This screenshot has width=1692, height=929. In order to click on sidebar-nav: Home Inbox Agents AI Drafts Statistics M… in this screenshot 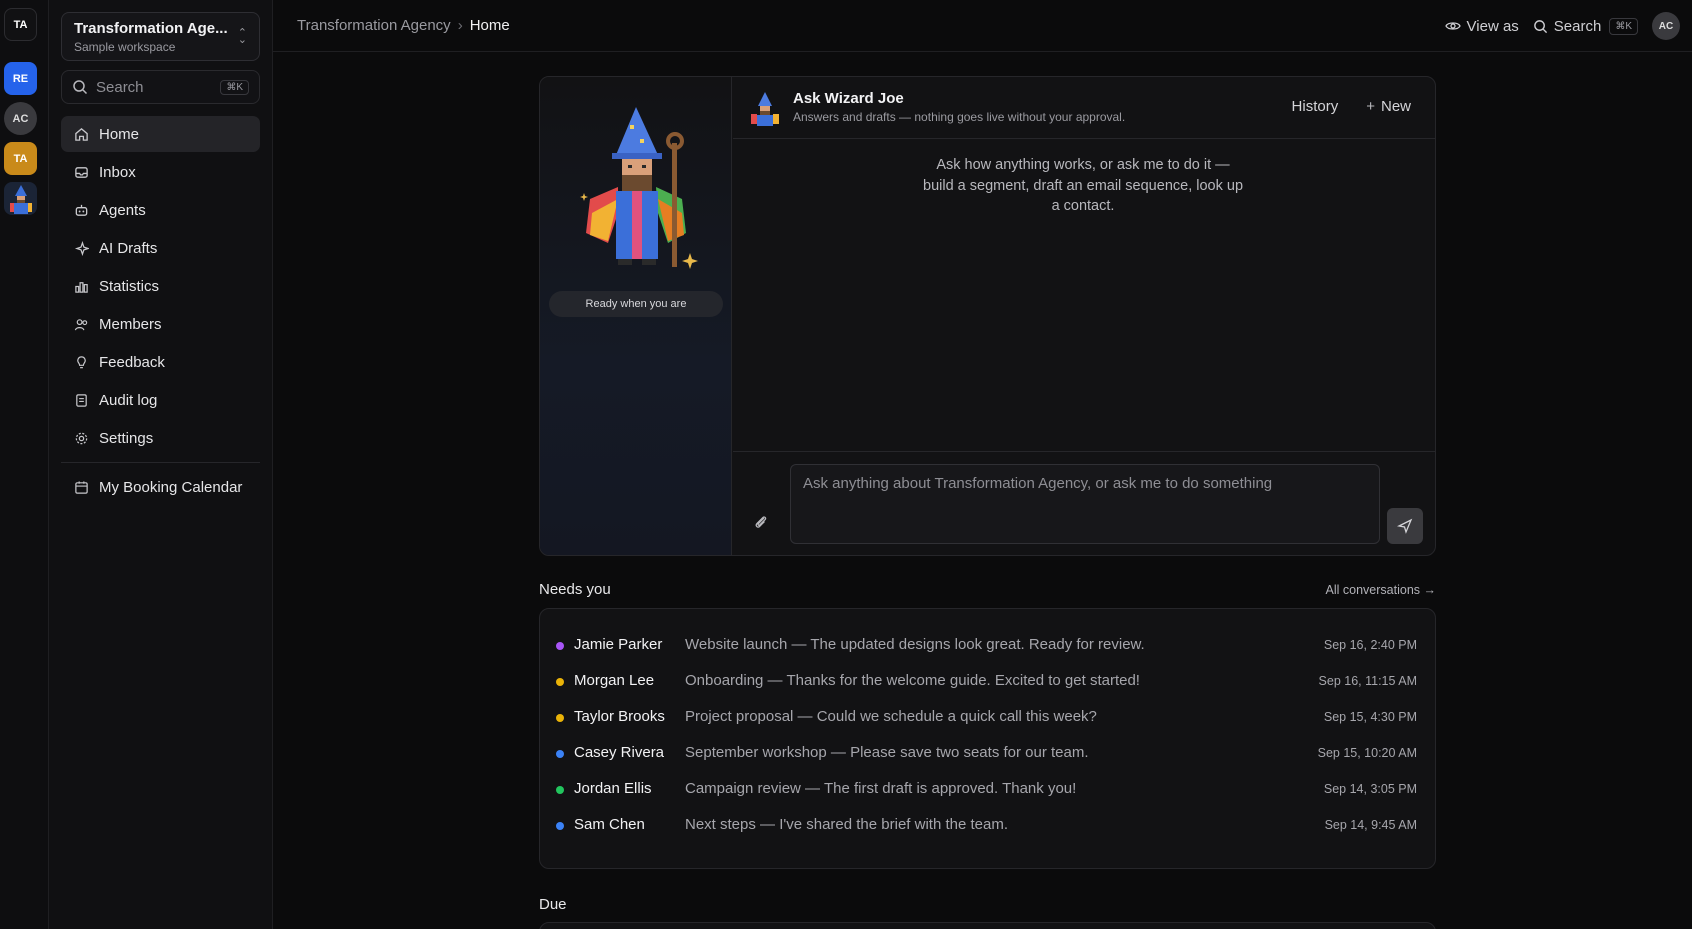, I will do `click(160, 311)`.